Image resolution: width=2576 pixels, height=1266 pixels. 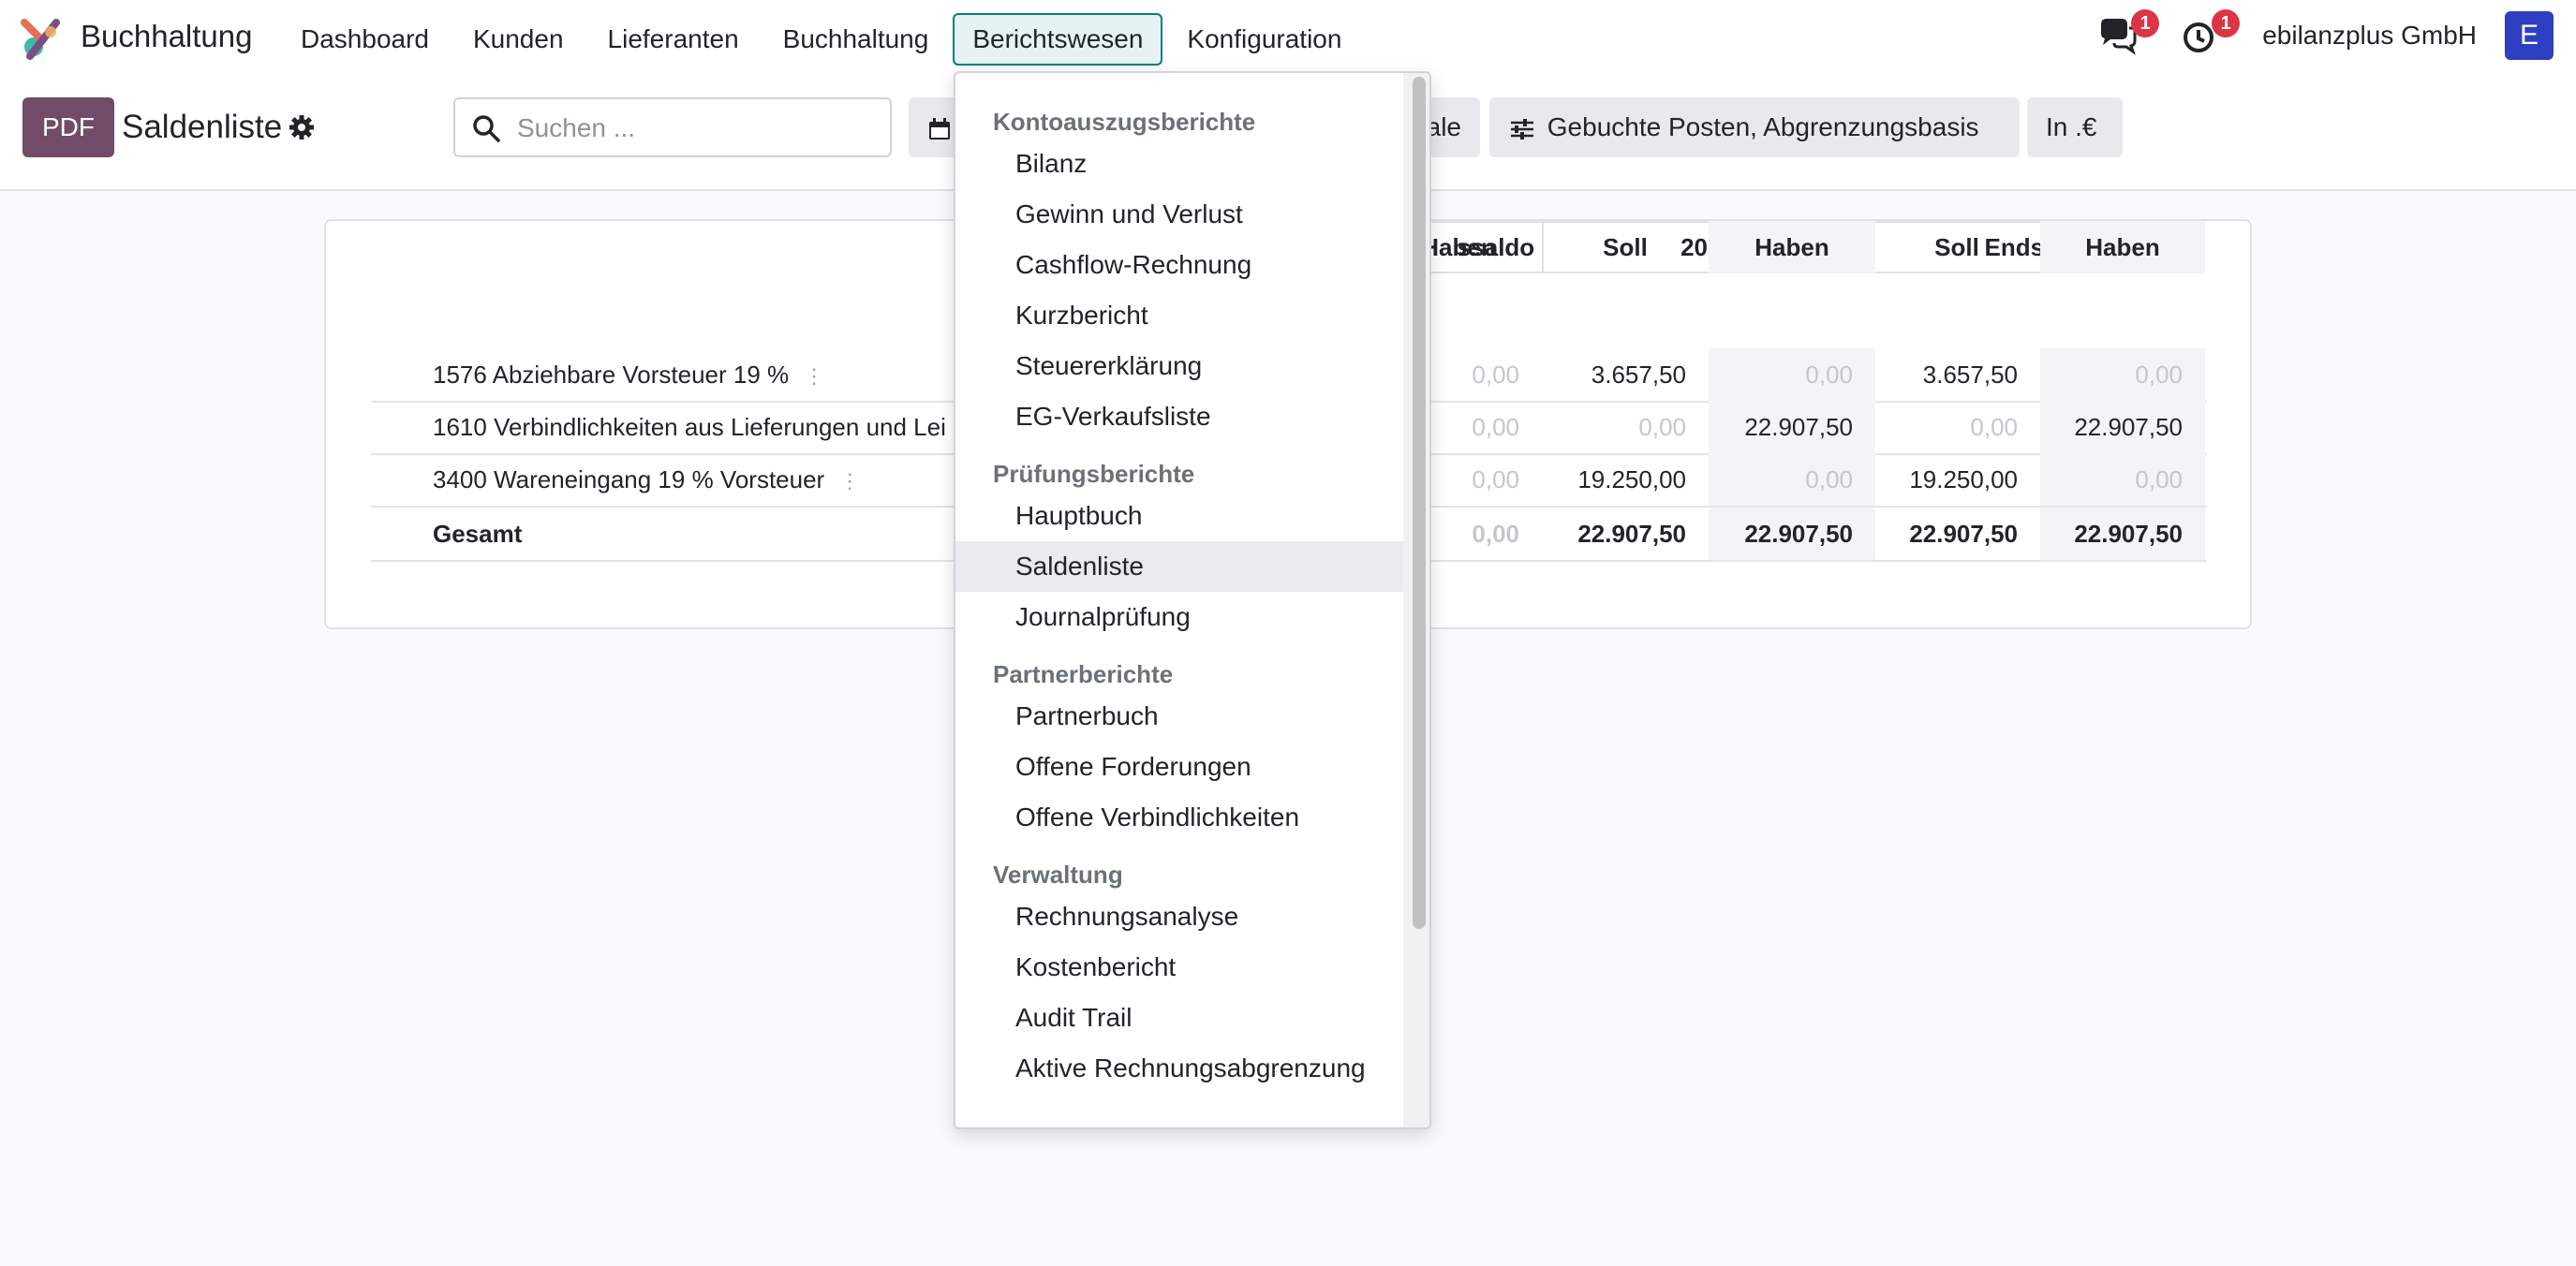 What do you see at coordinates (1125, 122) in the screenshot?
I see `section-header-statement-reports: Kontoauszugsberichte` at bounding box center [1125, 122].